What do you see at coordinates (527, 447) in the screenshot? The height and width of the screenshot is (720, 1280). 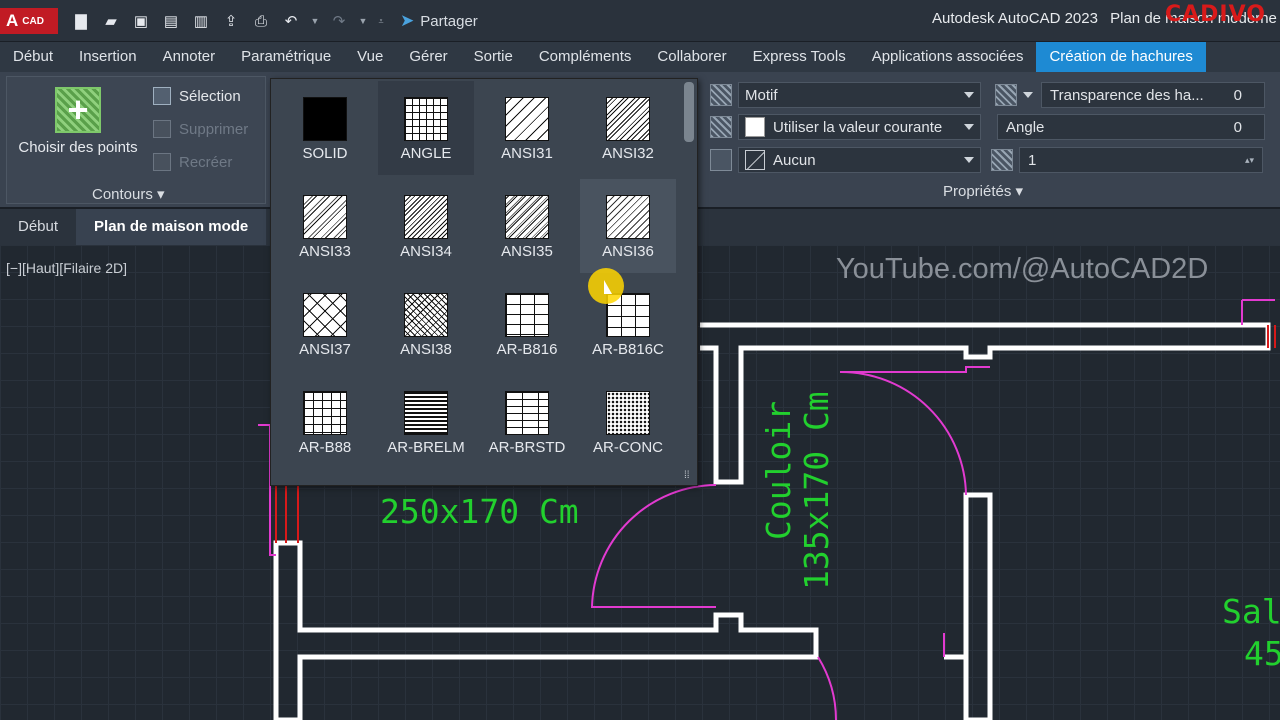 I see `pattern-label: AR-BRSTD` at bounding box center [527, 447].